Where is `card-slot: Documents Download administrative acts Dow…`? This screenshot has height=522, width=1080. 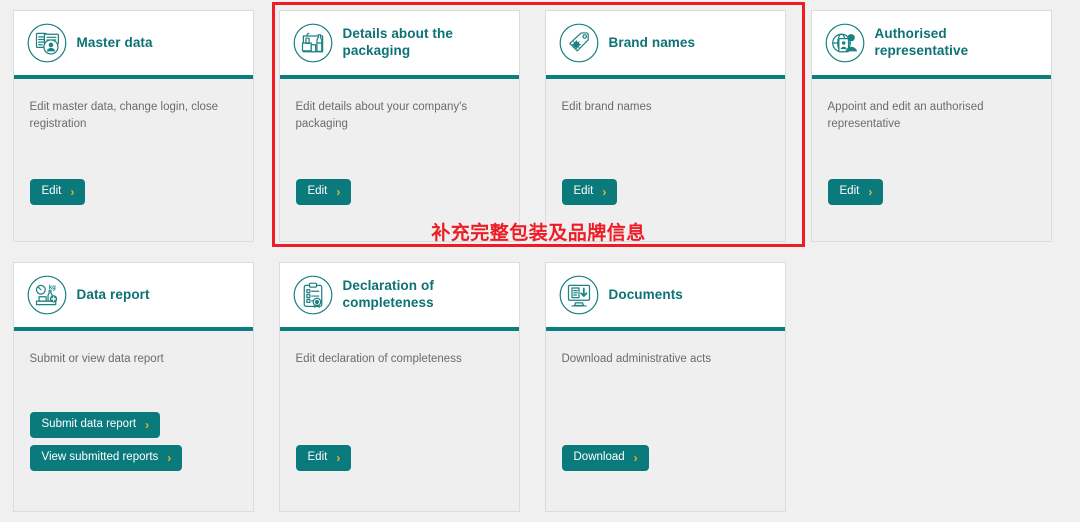 card-slot: Documents Download administrative acts Dow… is located at coordinates (665, 387).